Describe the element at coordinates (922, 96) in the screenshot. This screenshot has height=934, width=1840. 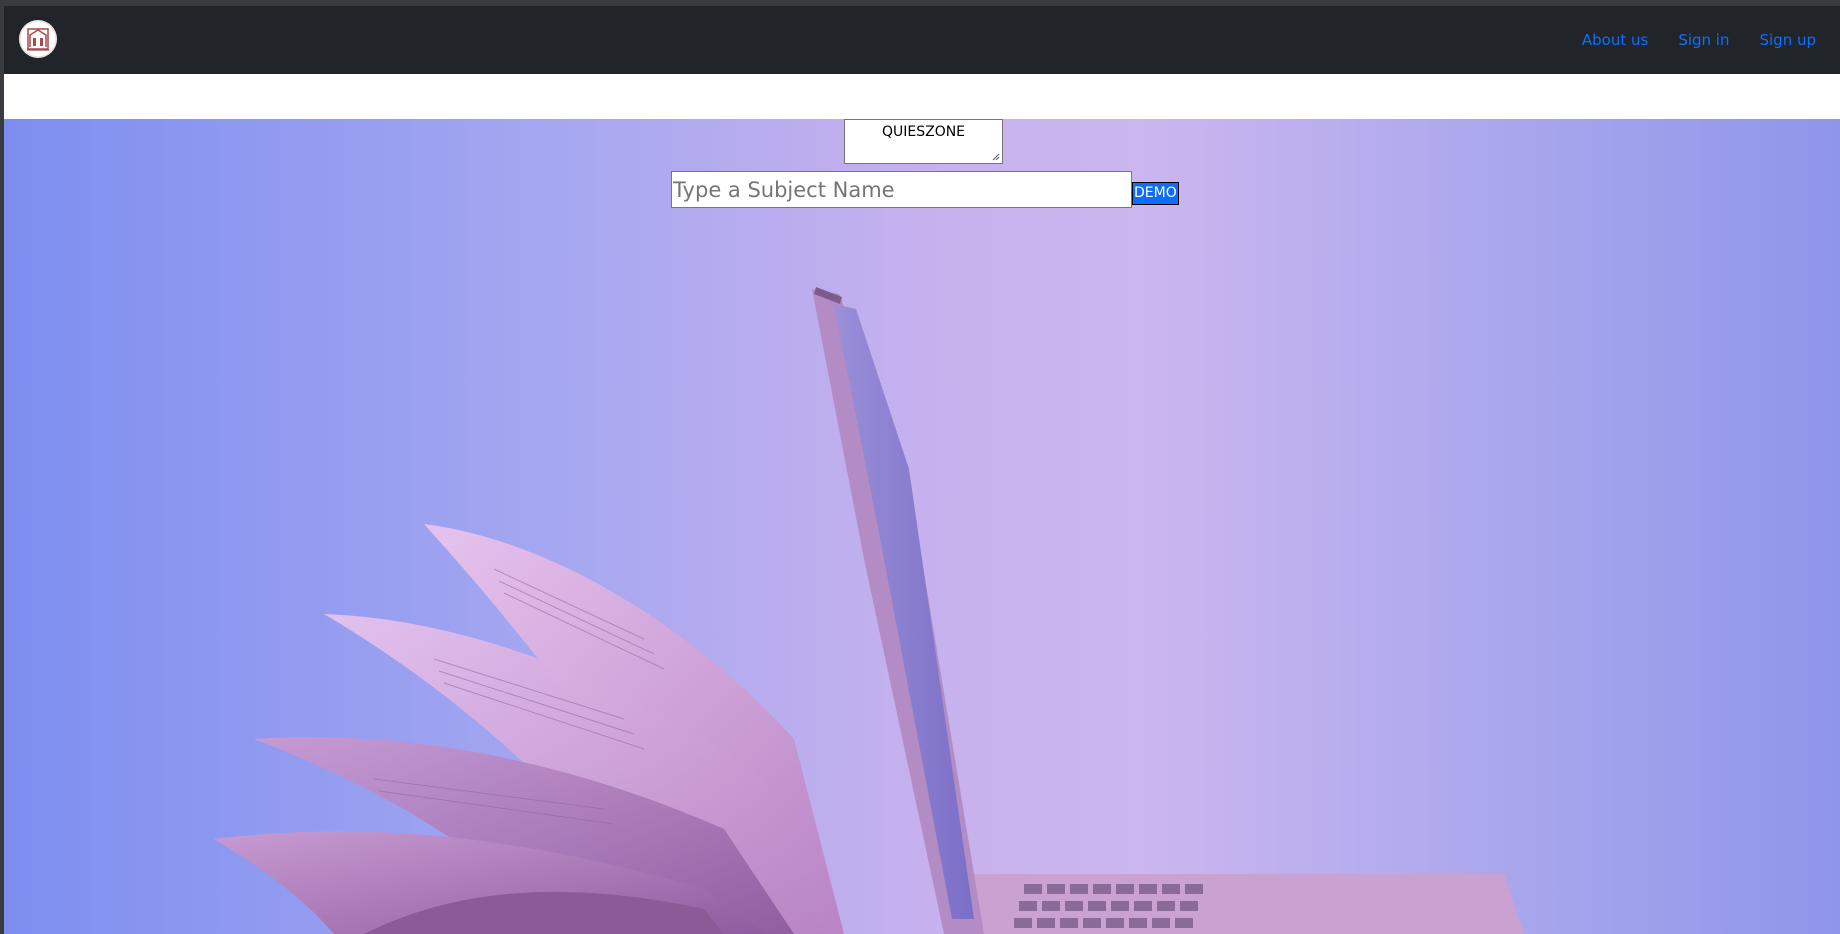
I see `header-spacer` at that location.